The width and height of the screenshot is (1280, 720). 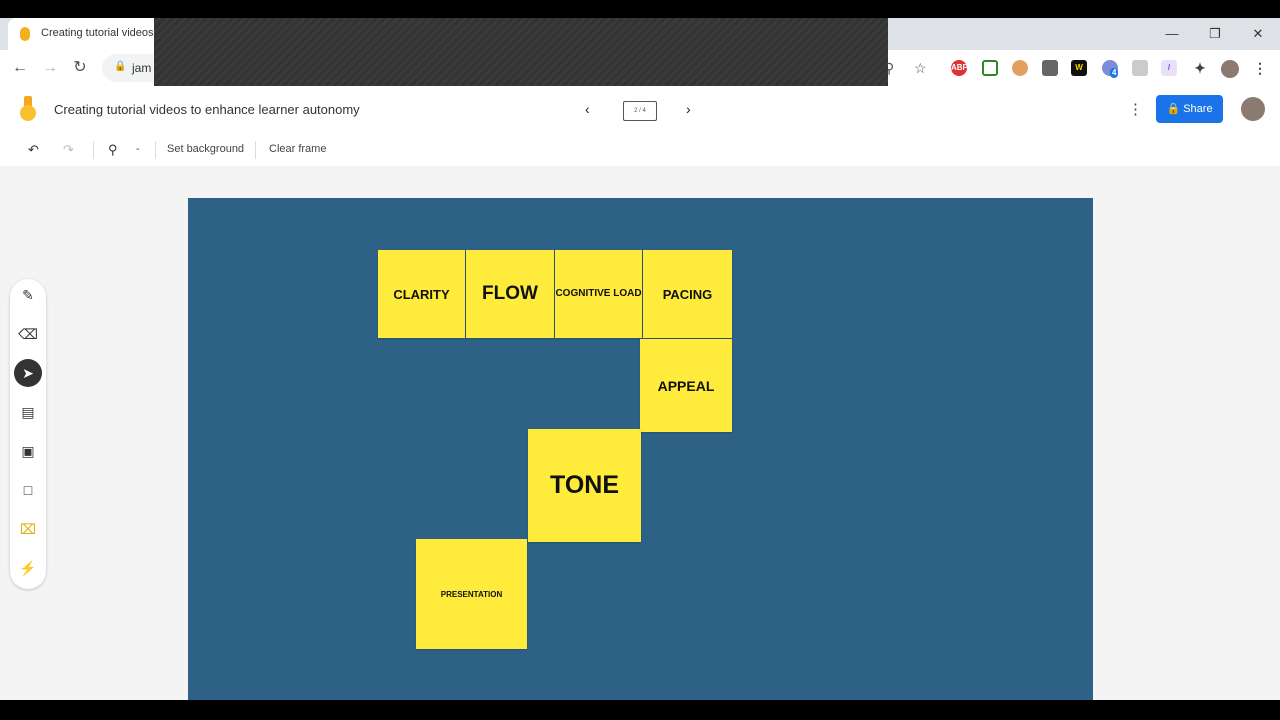 What do you see at coordinates (598, 294) in the screenshot?
I see `sticky-note: COGNITIVE LOAD` at bounding box center [598, 294].